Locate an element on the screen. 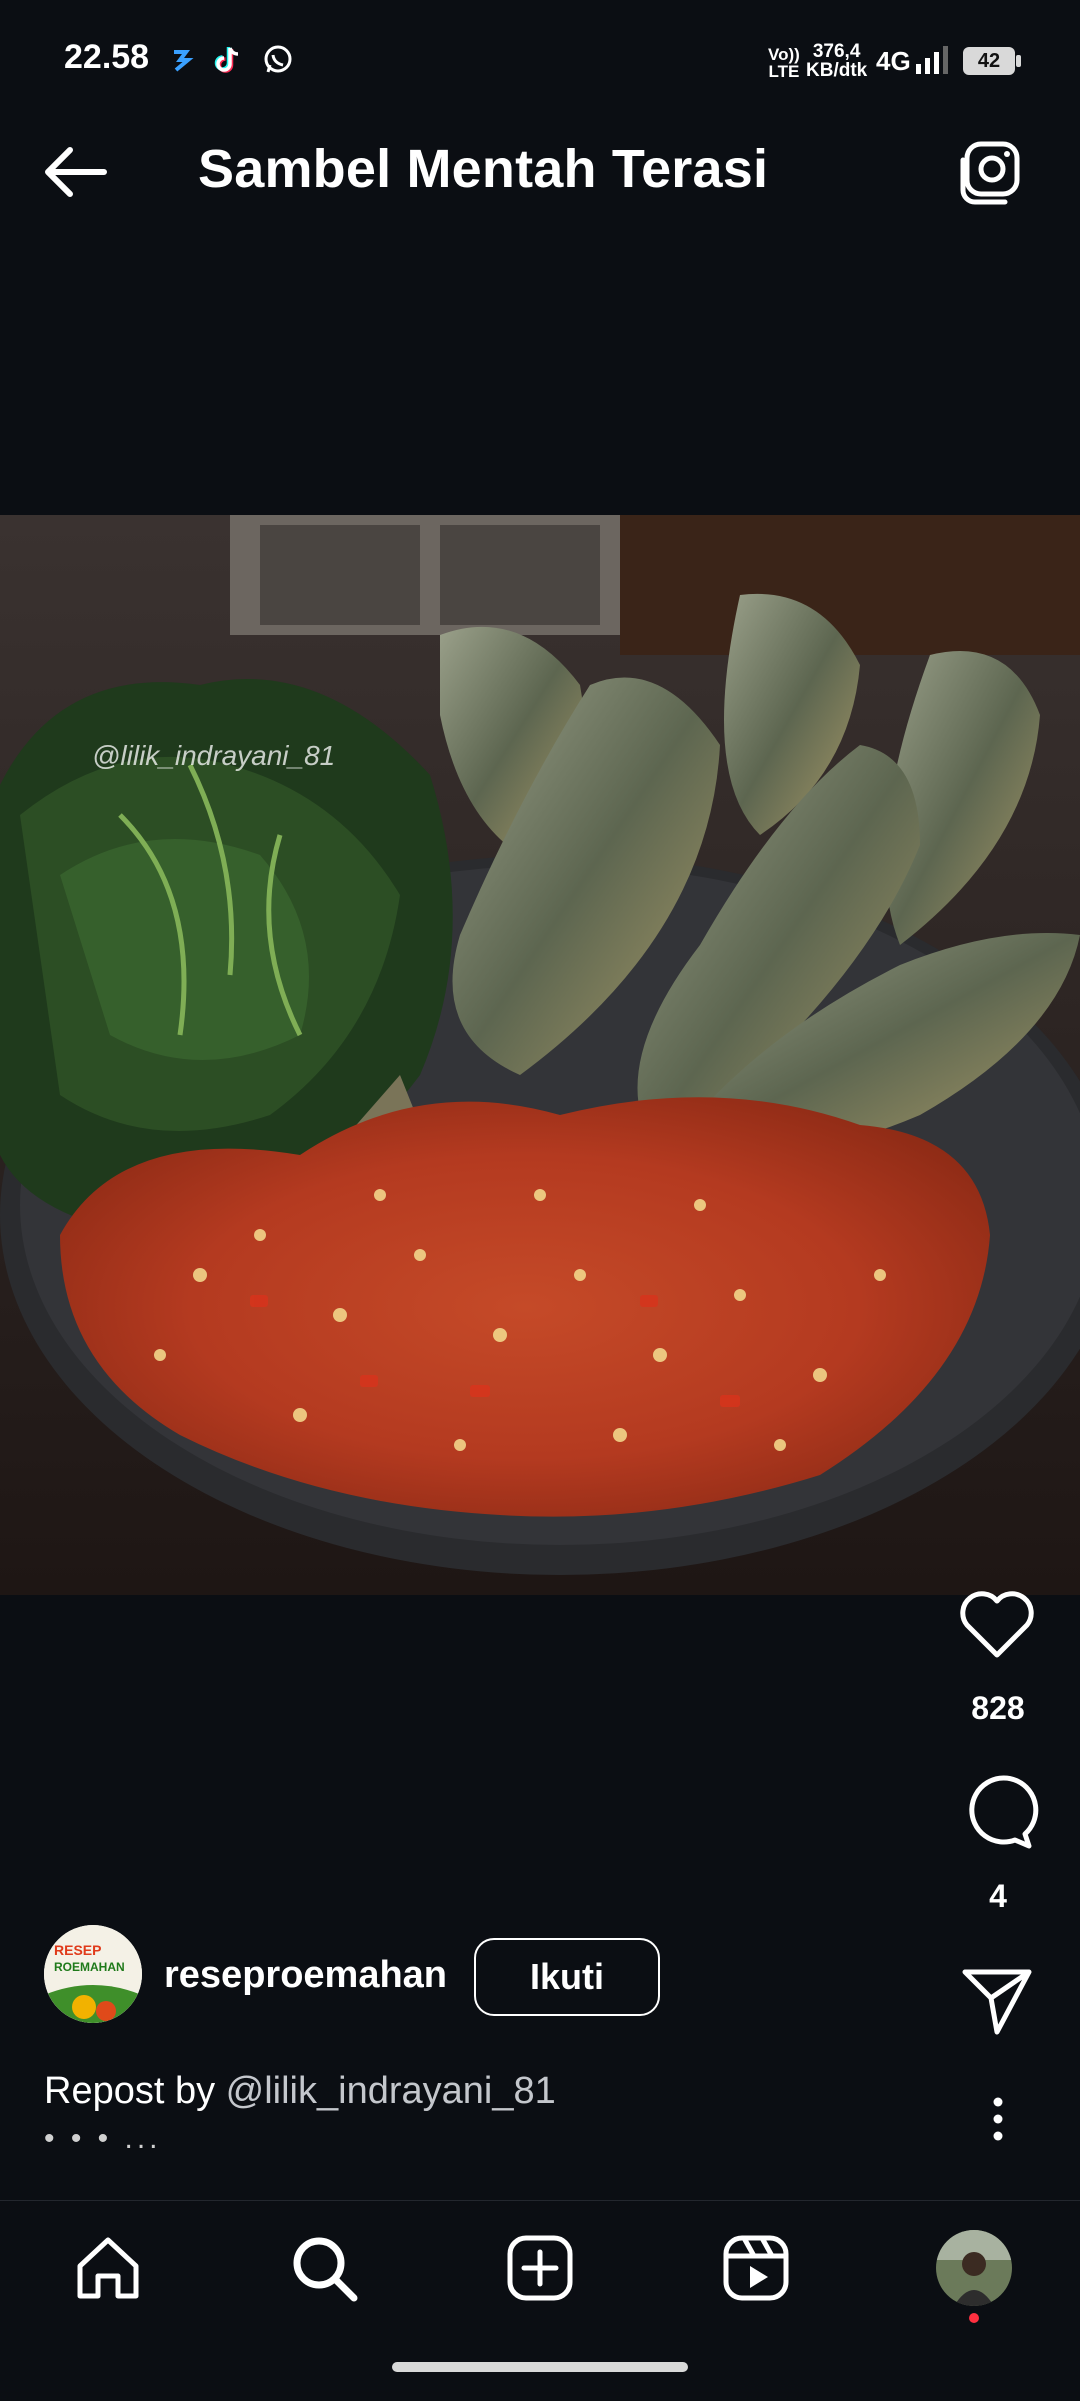  author-avatar: RESEP ROEMAHAN is located at coordinates (93, 1974).